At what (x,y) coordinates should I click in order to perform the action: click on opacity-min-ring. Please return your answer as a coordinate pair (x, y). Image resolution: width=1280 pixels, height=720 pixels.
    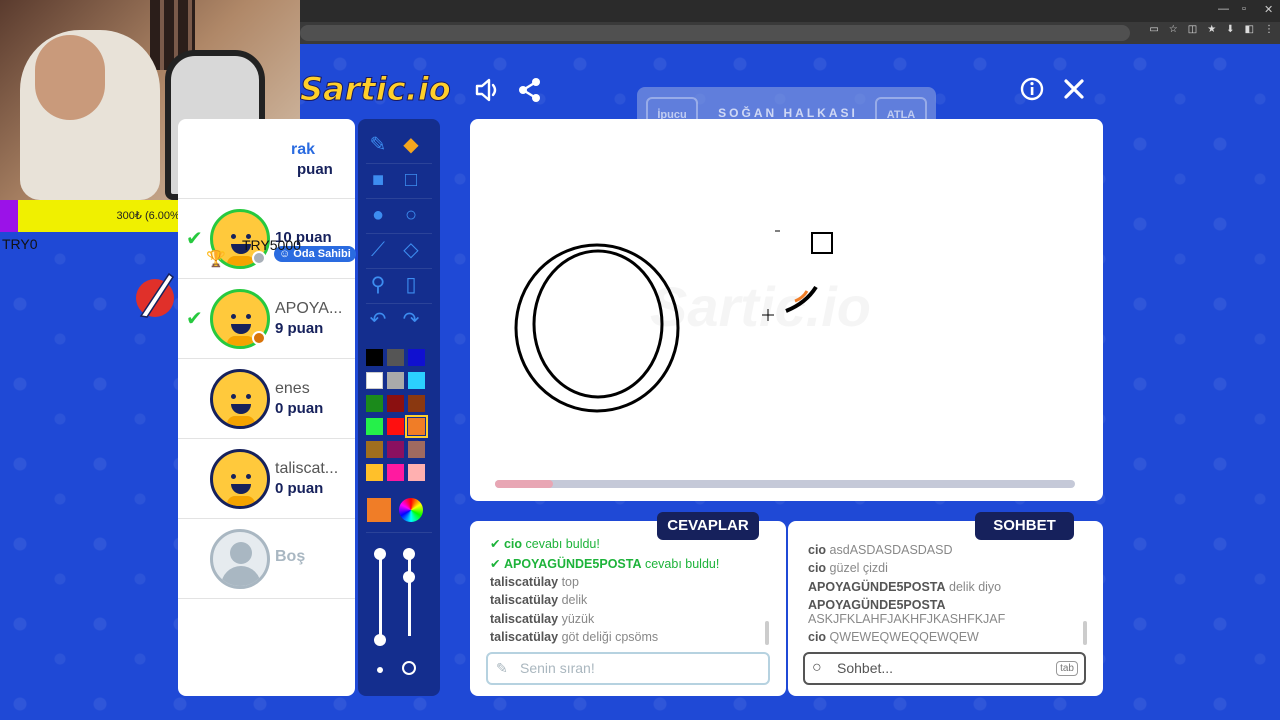
    Looking at the image, I should click on (409, 668).